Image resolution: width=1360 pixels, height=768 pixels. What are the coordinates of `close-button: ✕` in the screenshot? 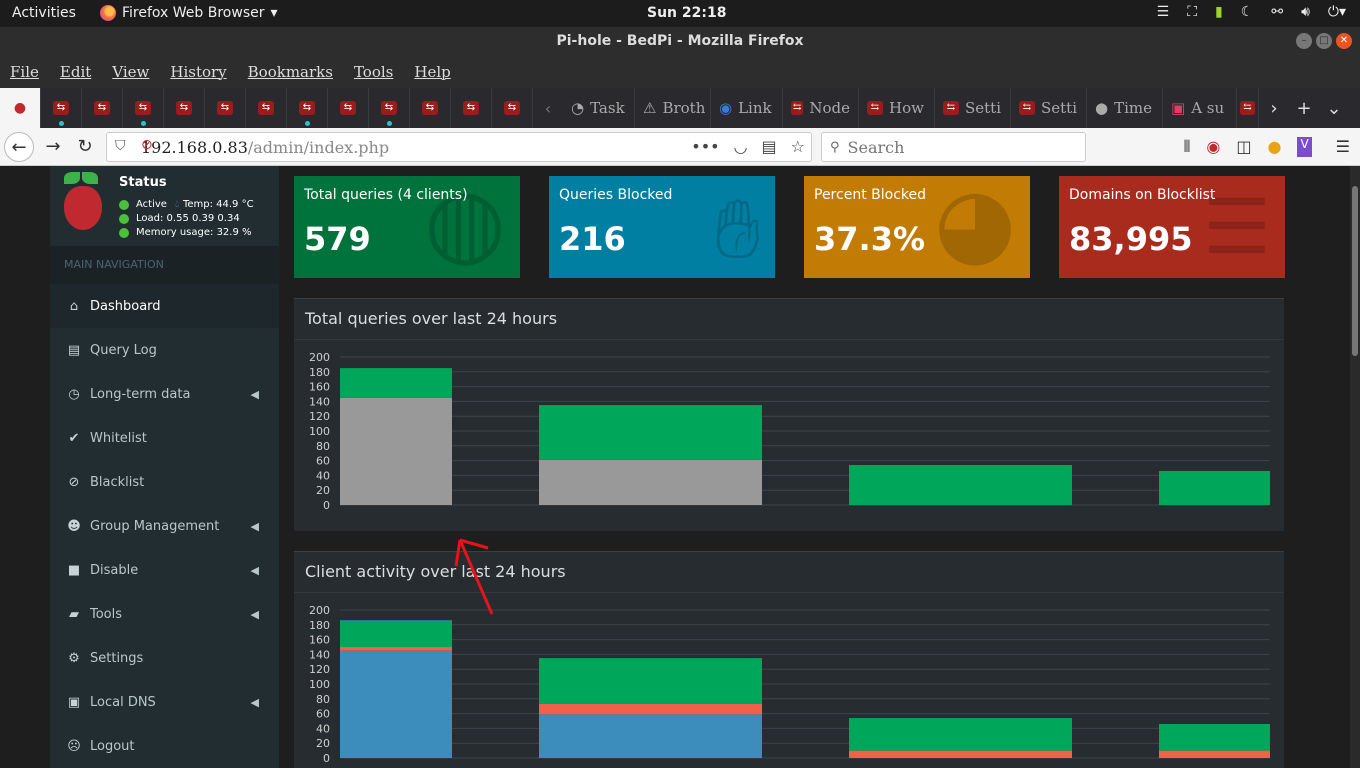 It's located at (1344, 41).